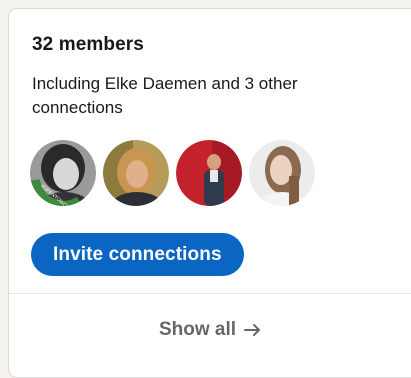 The image size is (411, 378). Describe the element at coordinates (172, 173) in the screenshot. I see `member-avatars: #OPENTOWORK` at that location.